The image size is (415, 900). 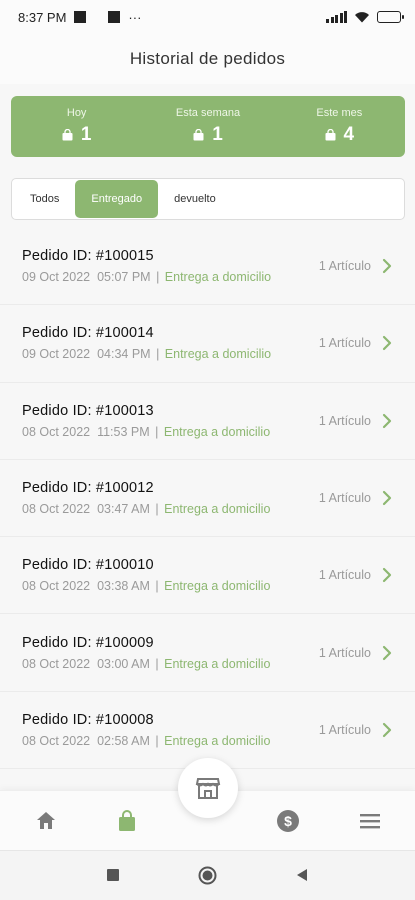 I want to click on tab-devuelto: devuelto, so click(x=195, y=199).